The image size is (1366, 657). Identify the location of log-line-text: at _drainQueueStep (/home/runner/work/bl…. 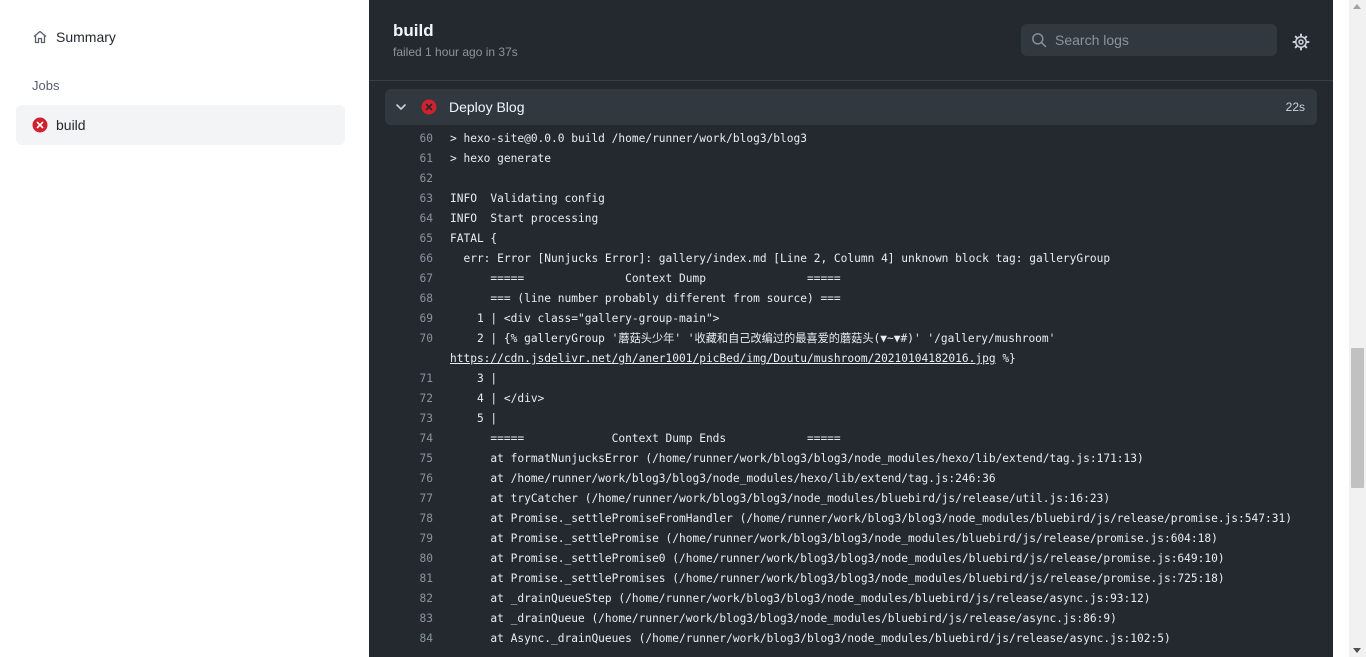
(800, 598).